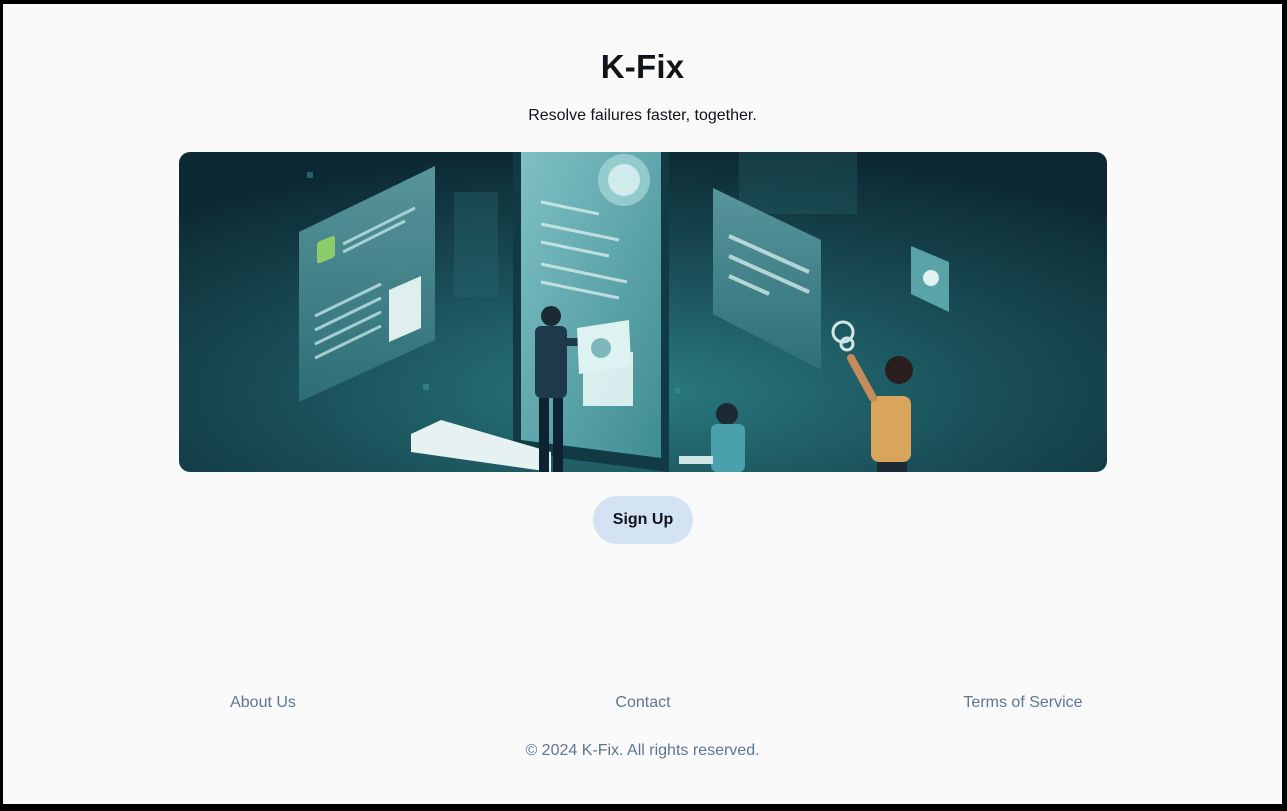  Describe the element at coordinates (642, 703) in the screenshot. I see `footer-link-contact: Contact` at that location.